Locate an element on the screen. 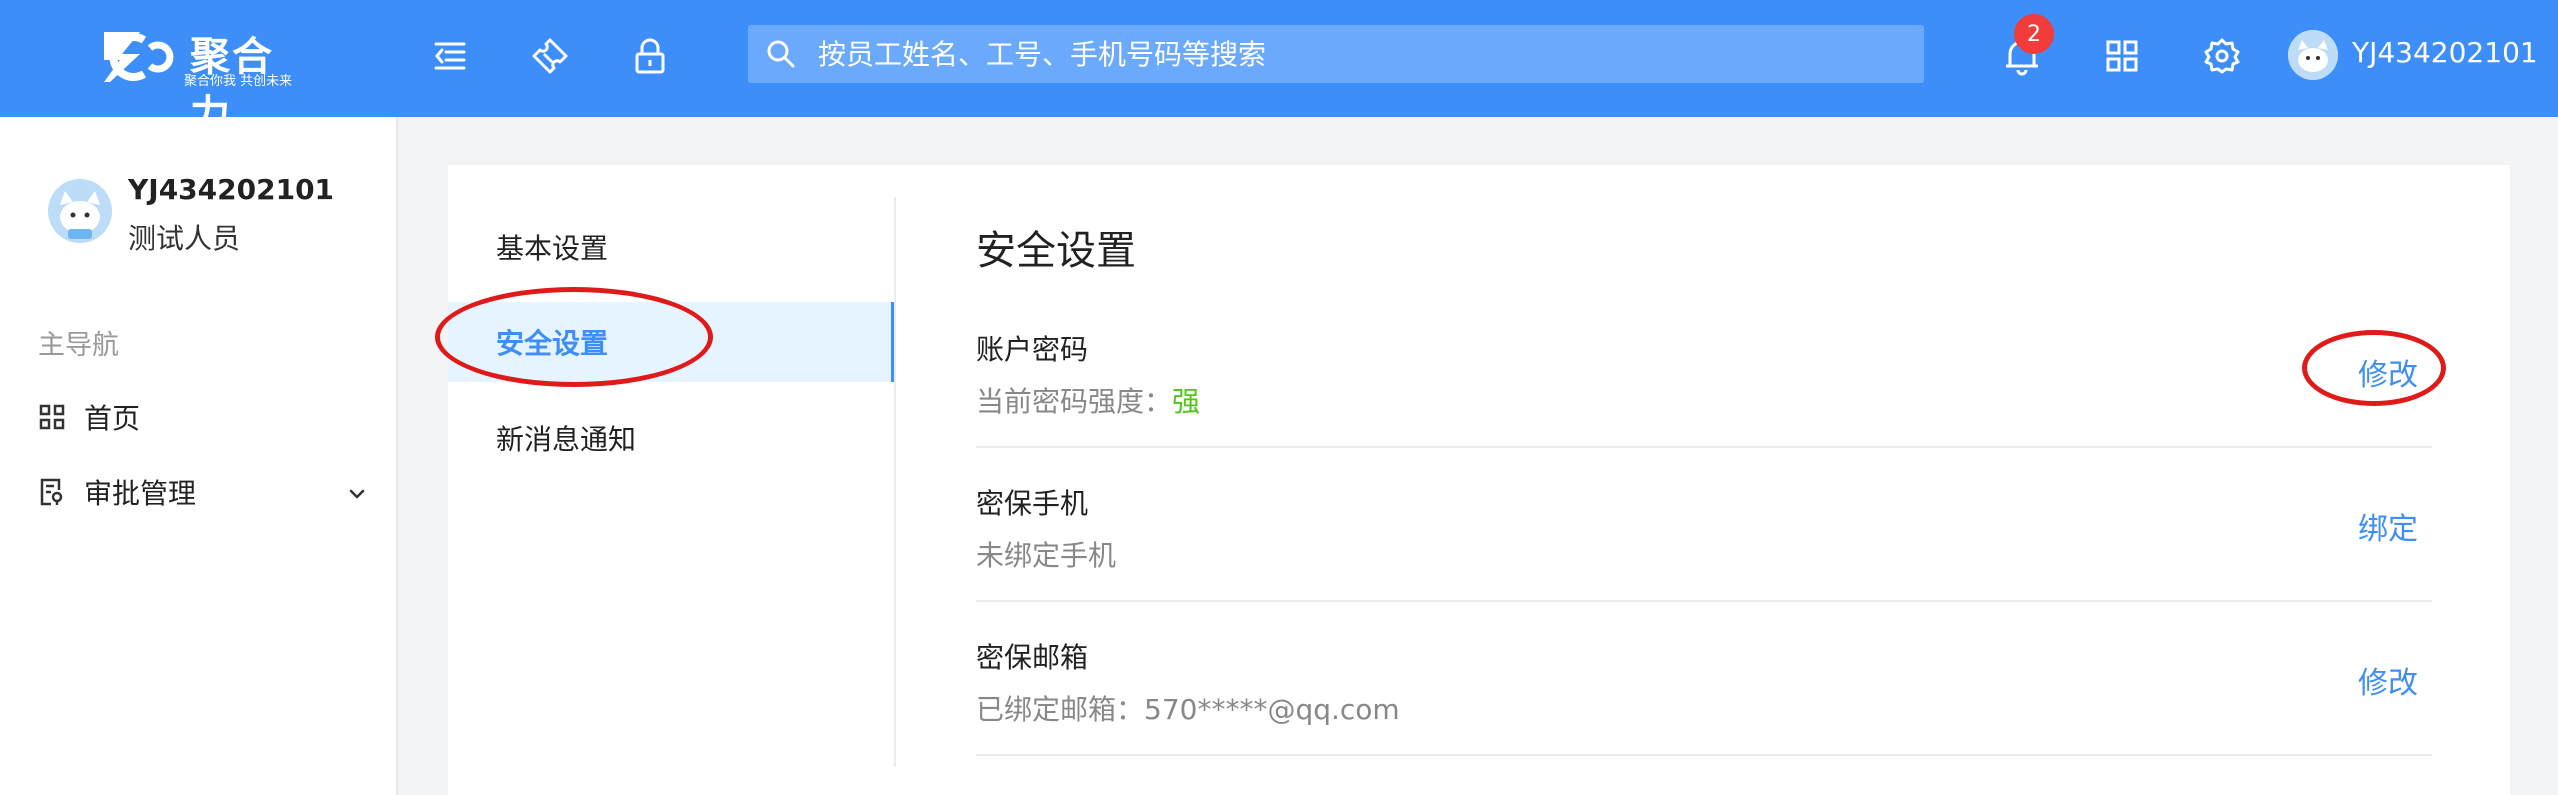 The image size is (2558, 795). sidebar-user-role: 测试人员 is located at coordinates (184, 238).